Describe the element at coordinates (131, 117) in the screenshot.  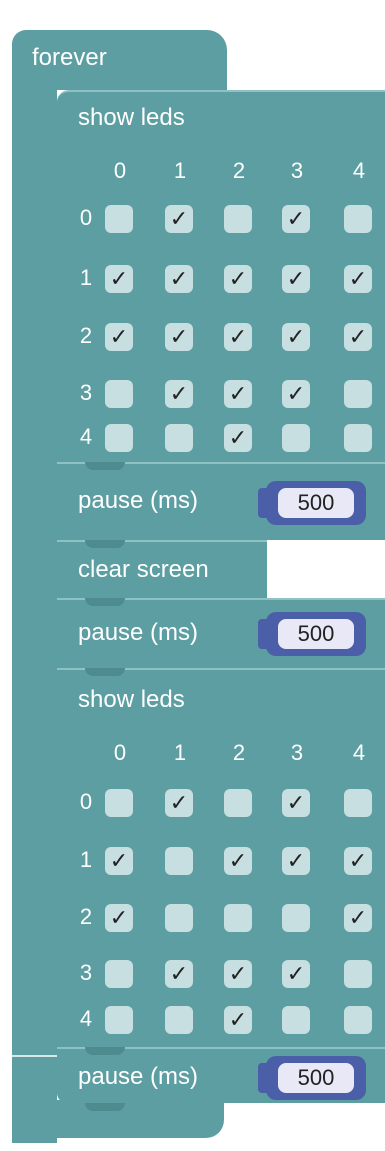
I see `show-leds-label-1: show leds` at that location.